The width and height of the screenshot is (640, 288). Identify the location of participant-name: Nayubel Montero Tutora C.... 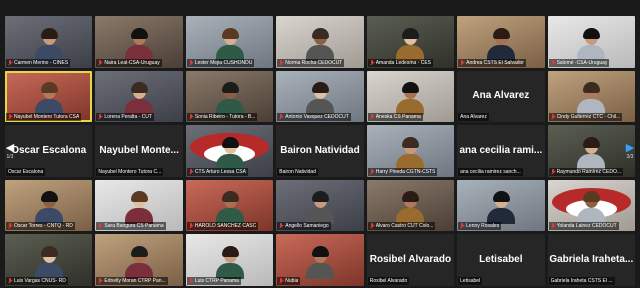
(130, 171).